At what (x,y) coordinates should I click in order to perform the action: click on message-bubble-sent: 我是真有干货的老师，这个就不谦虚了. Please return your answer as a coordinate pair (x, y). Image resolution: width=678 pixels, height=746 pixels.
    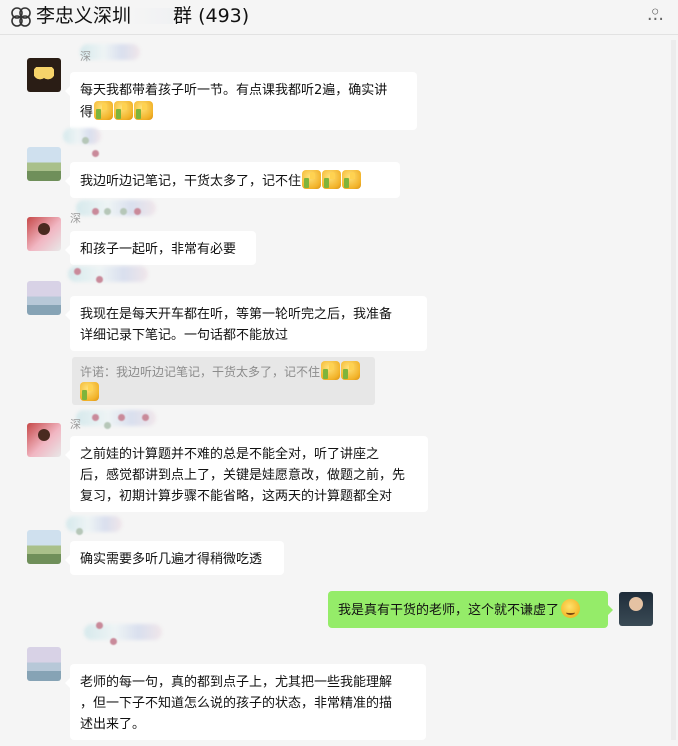
    Looking at the image, I should click on (470, 609).